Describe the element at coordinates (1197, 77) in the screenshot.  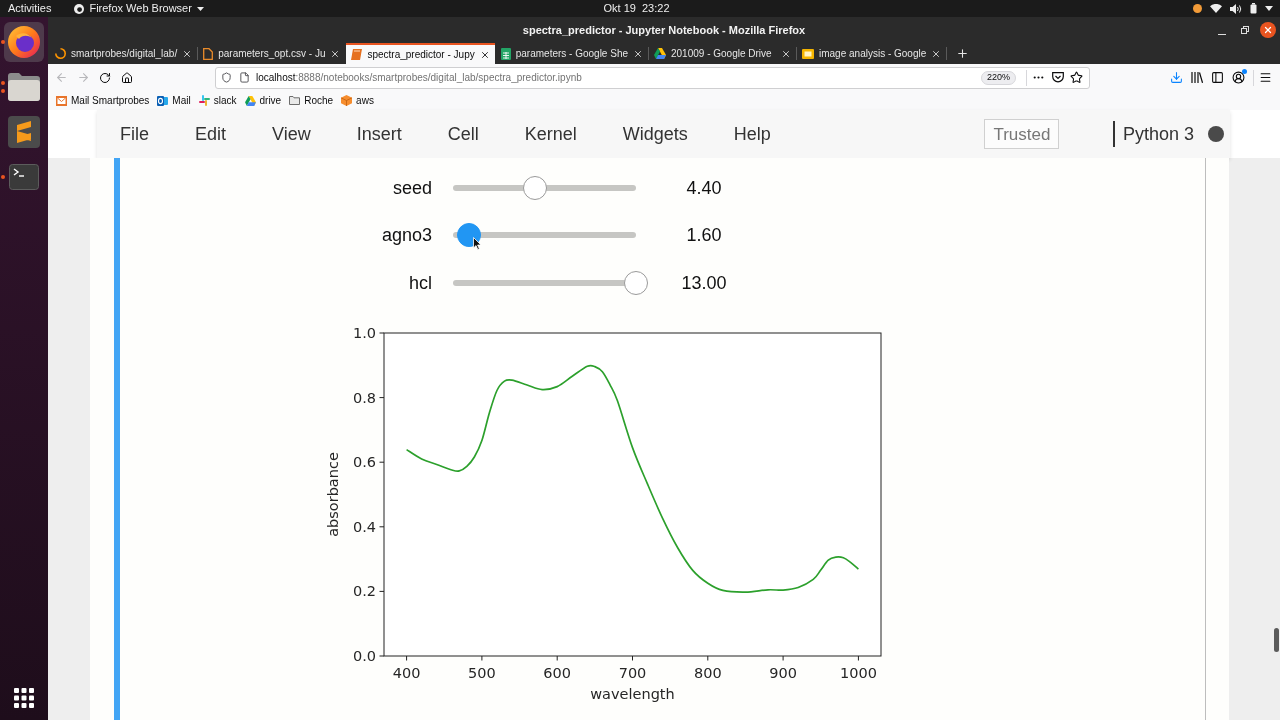
I see `library-icon` at that location.